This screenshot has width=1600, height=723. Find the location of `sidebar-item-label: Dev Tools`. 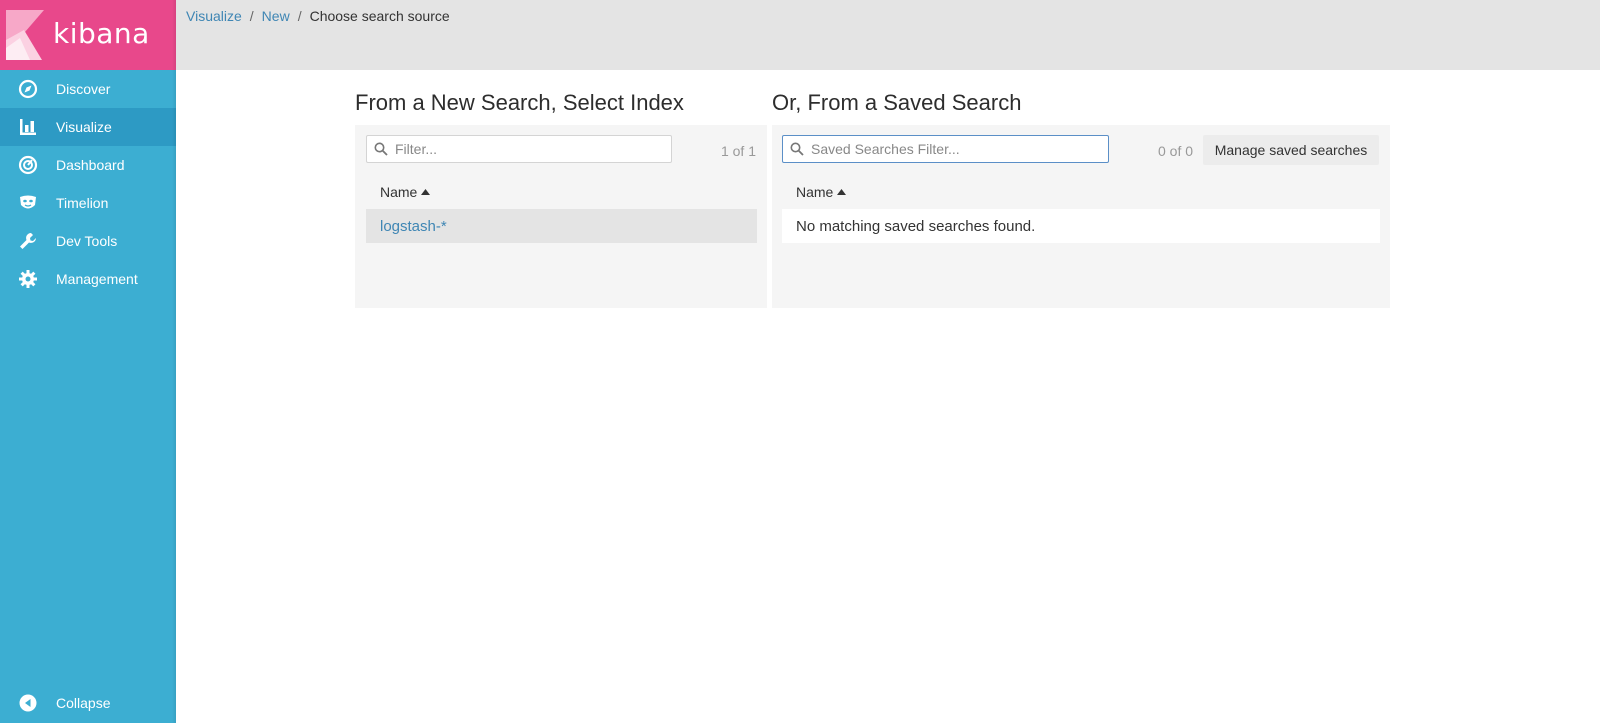

sidebar-item-label: Dev Tools is located at coordinates (87, 241).